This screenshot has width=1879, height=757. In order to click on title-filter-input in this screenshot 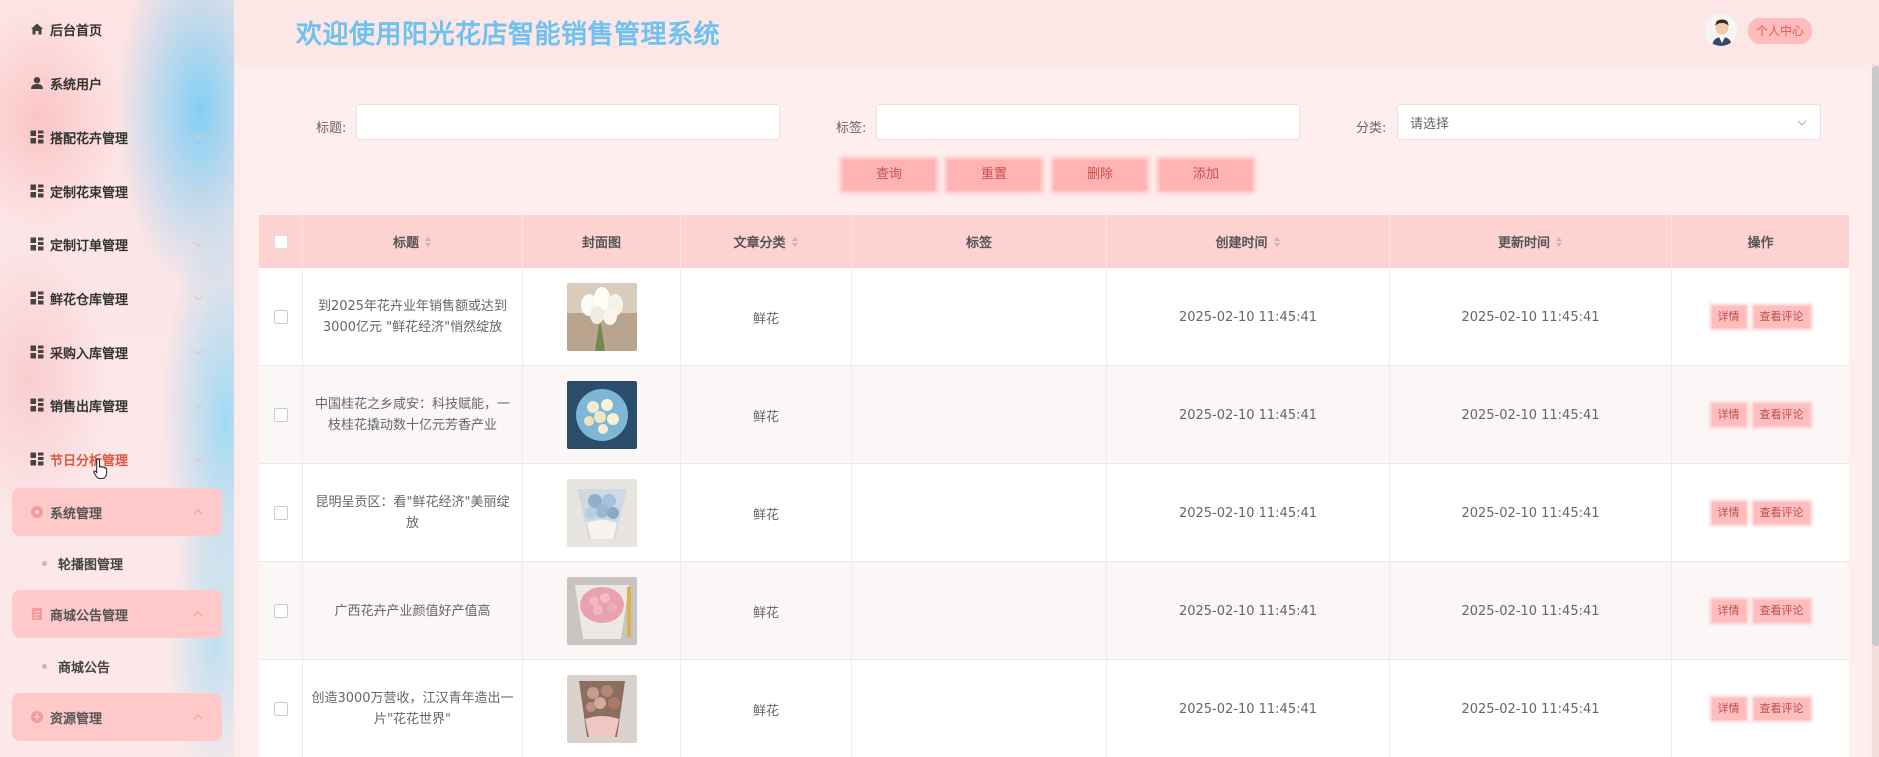, I will do `click(568, 122)`.